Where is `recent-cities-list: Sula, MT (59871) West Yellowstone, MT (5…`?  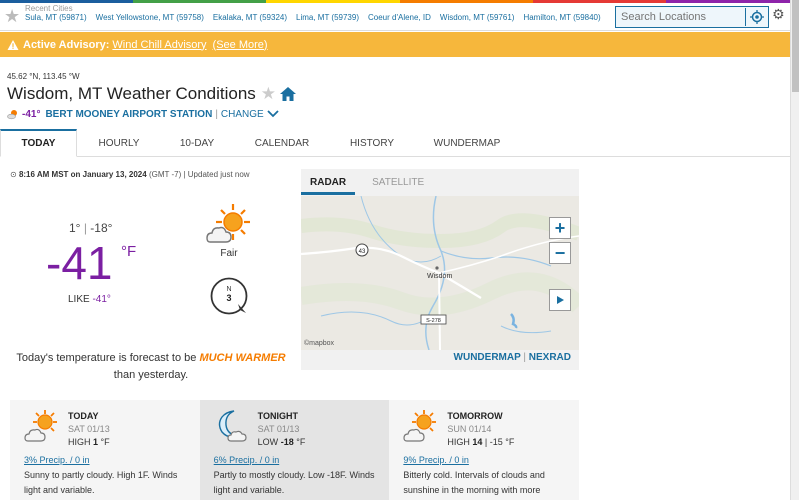
recent-cities-list: Sula, MT (59871) West Yellowstone, MT (5… is located at coordinates (317, 17).